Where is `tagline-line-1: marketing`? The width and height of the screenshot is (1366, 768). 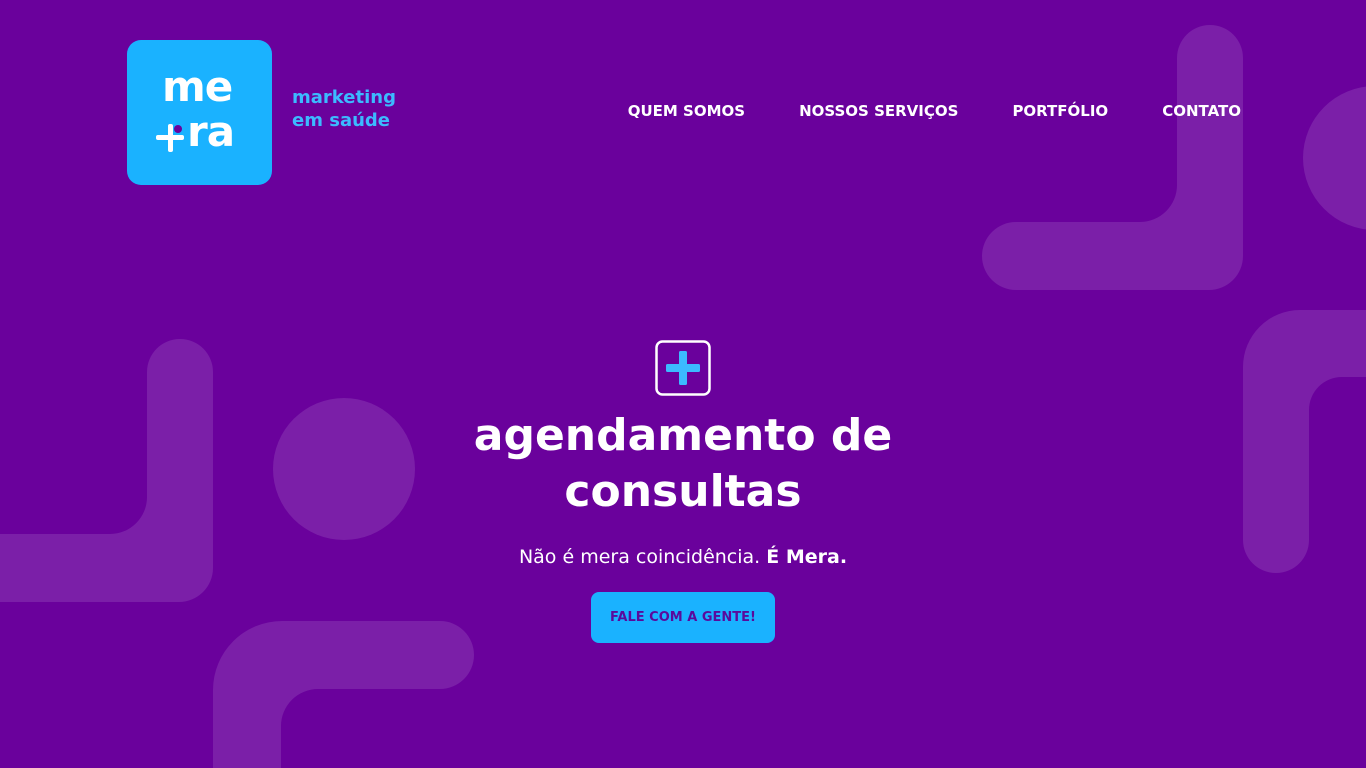 tagline-line-1: marketing is located at coordinates (344, 97).